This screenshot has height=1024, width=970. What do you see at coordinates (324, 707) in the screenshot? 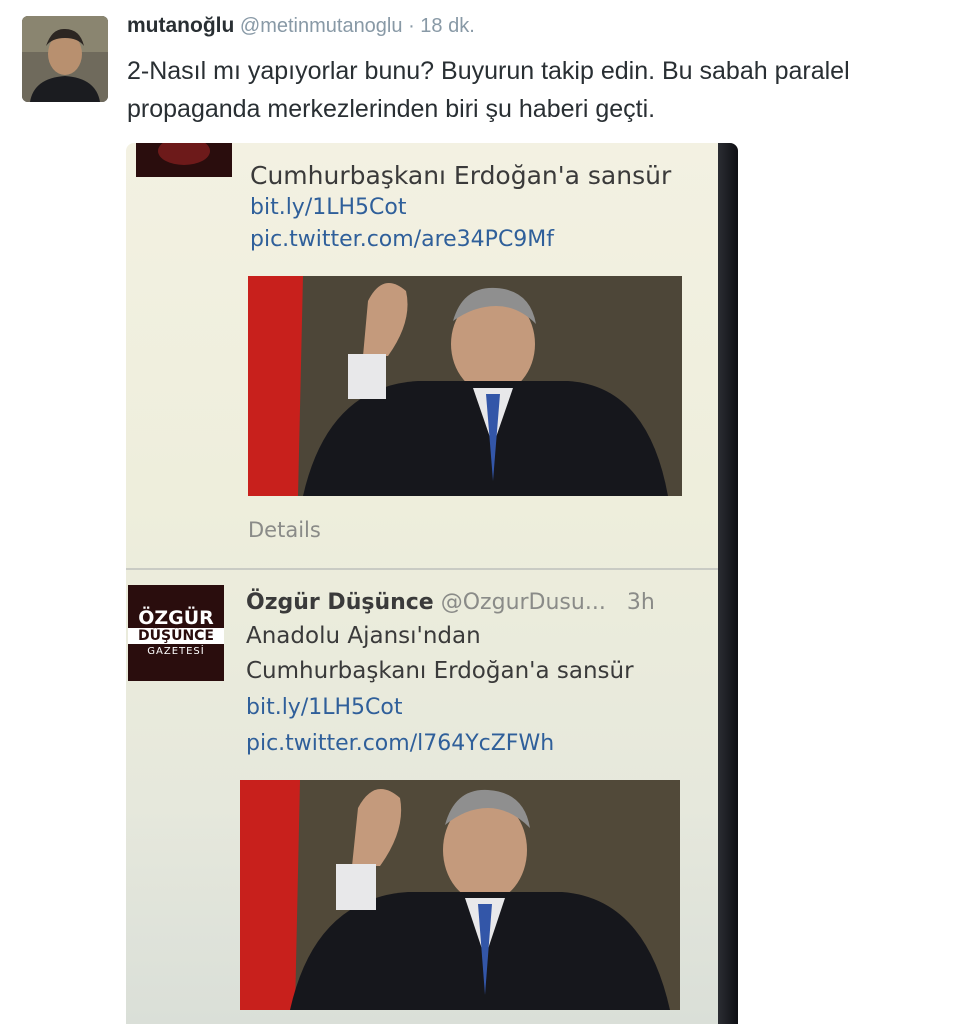
I see `second-tweet-link: bit.ly/1LH5Cot` at bounding box center [324, 707].